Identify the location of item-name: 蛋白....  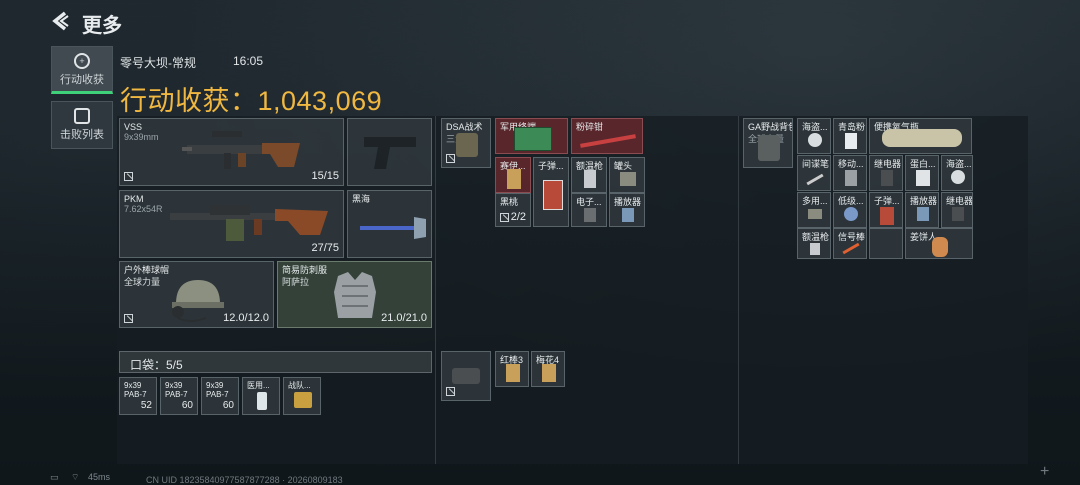
(923, 164).